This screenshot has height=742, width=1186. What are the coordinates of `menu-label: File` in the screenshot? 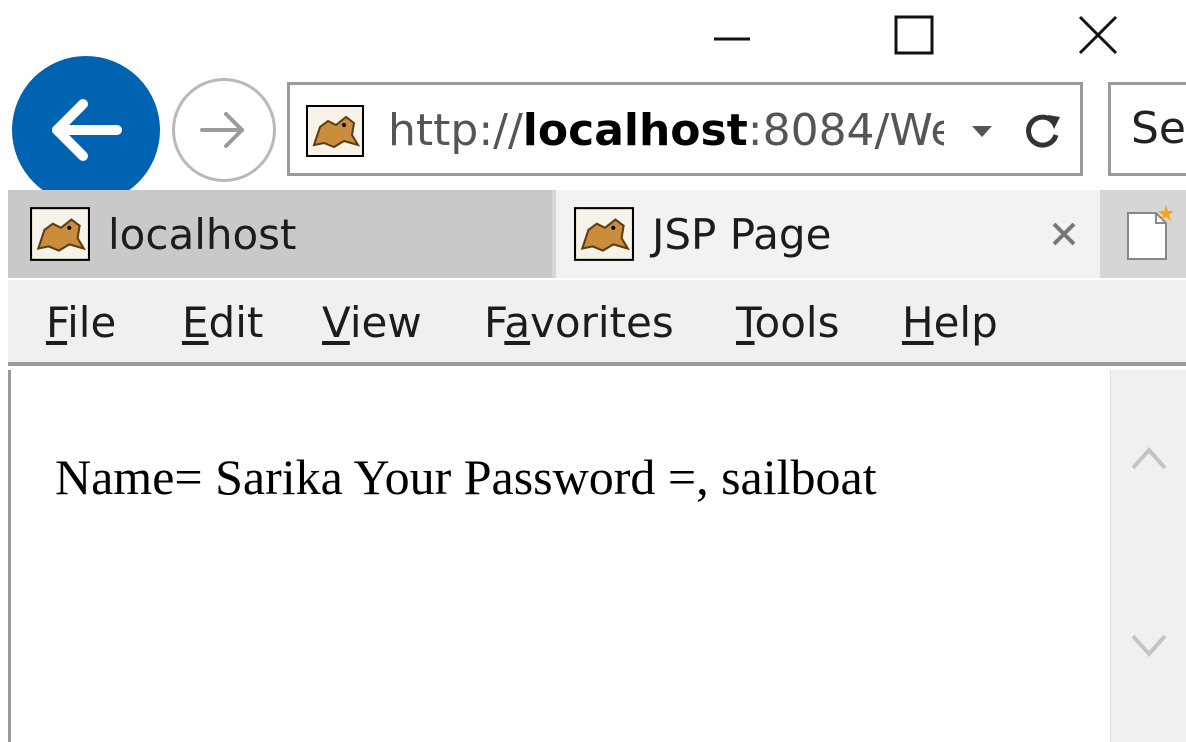 It's located at (81, 322).